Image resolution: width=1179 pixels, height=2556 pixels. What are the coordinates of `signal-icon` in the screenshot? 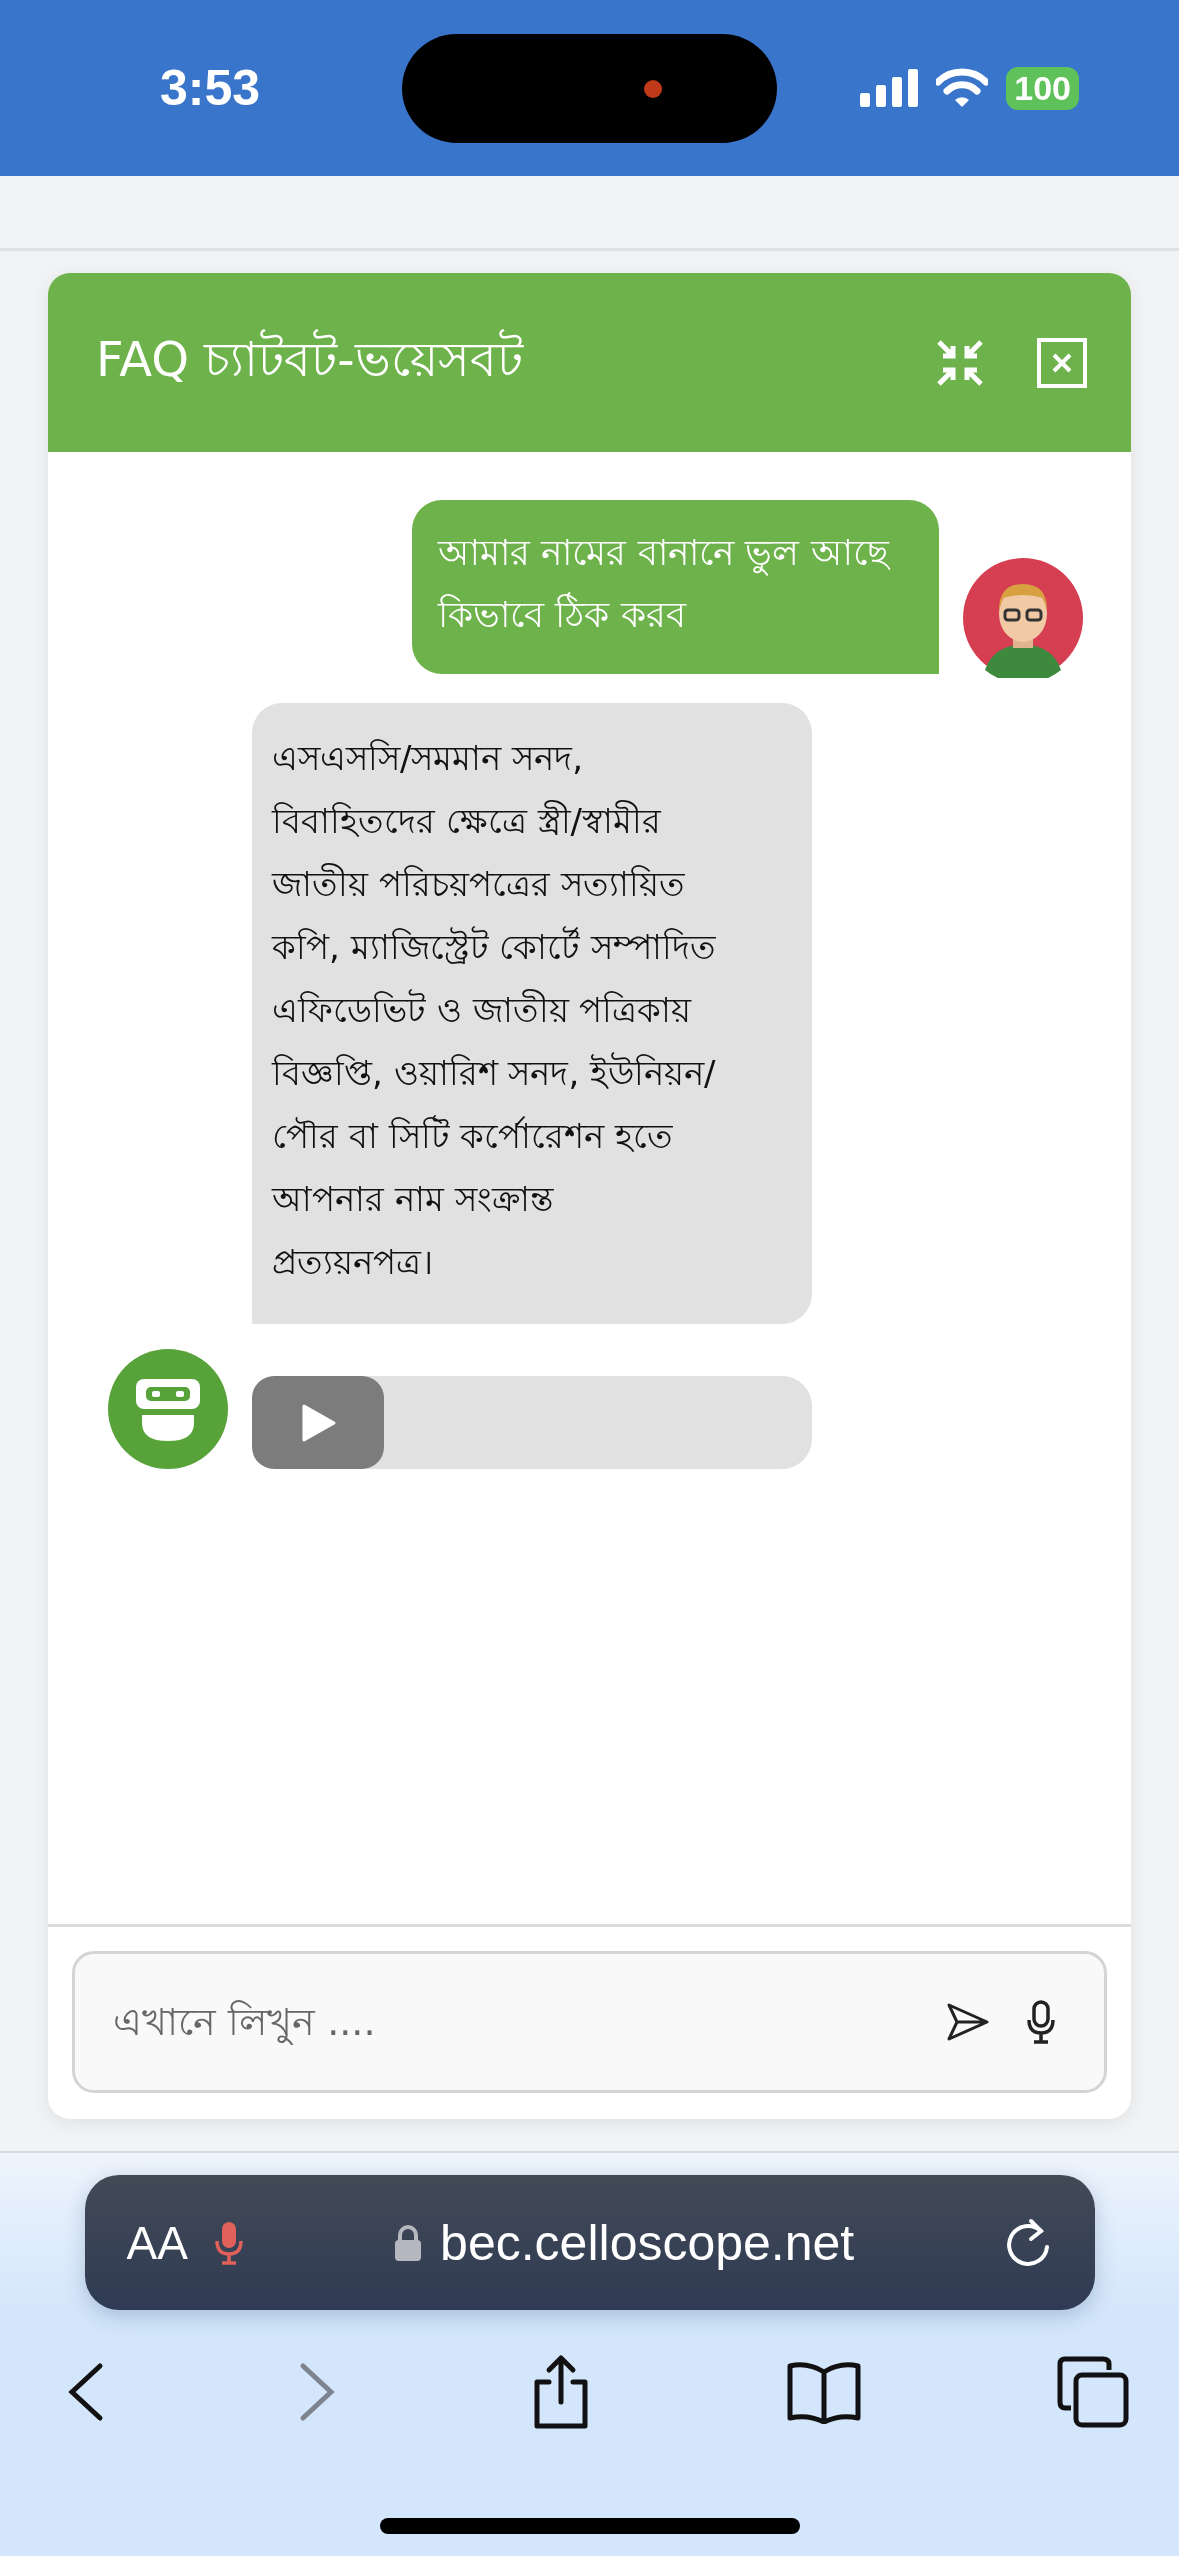 It's located at (889, 88).